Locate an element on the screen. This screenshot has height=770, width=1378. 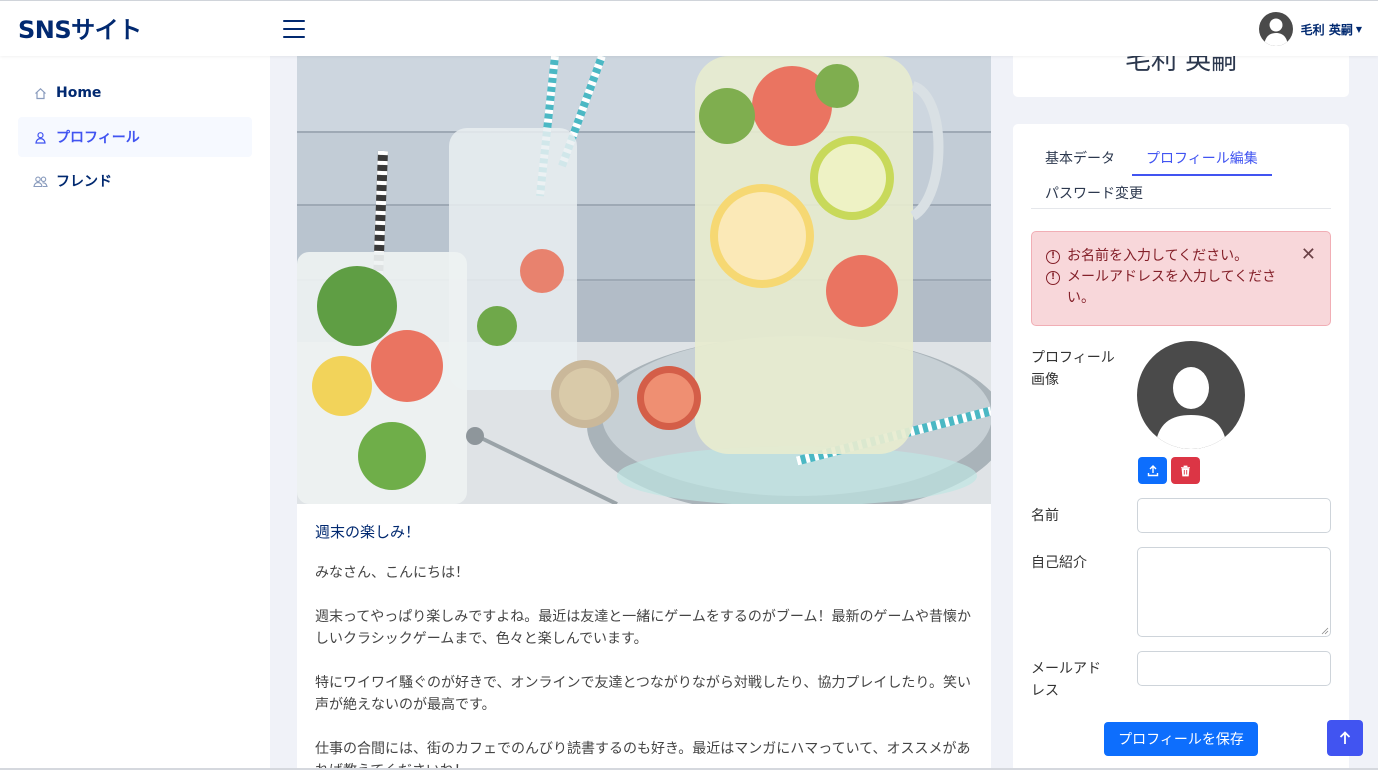
people-icon is located at coordinates (40, 181).